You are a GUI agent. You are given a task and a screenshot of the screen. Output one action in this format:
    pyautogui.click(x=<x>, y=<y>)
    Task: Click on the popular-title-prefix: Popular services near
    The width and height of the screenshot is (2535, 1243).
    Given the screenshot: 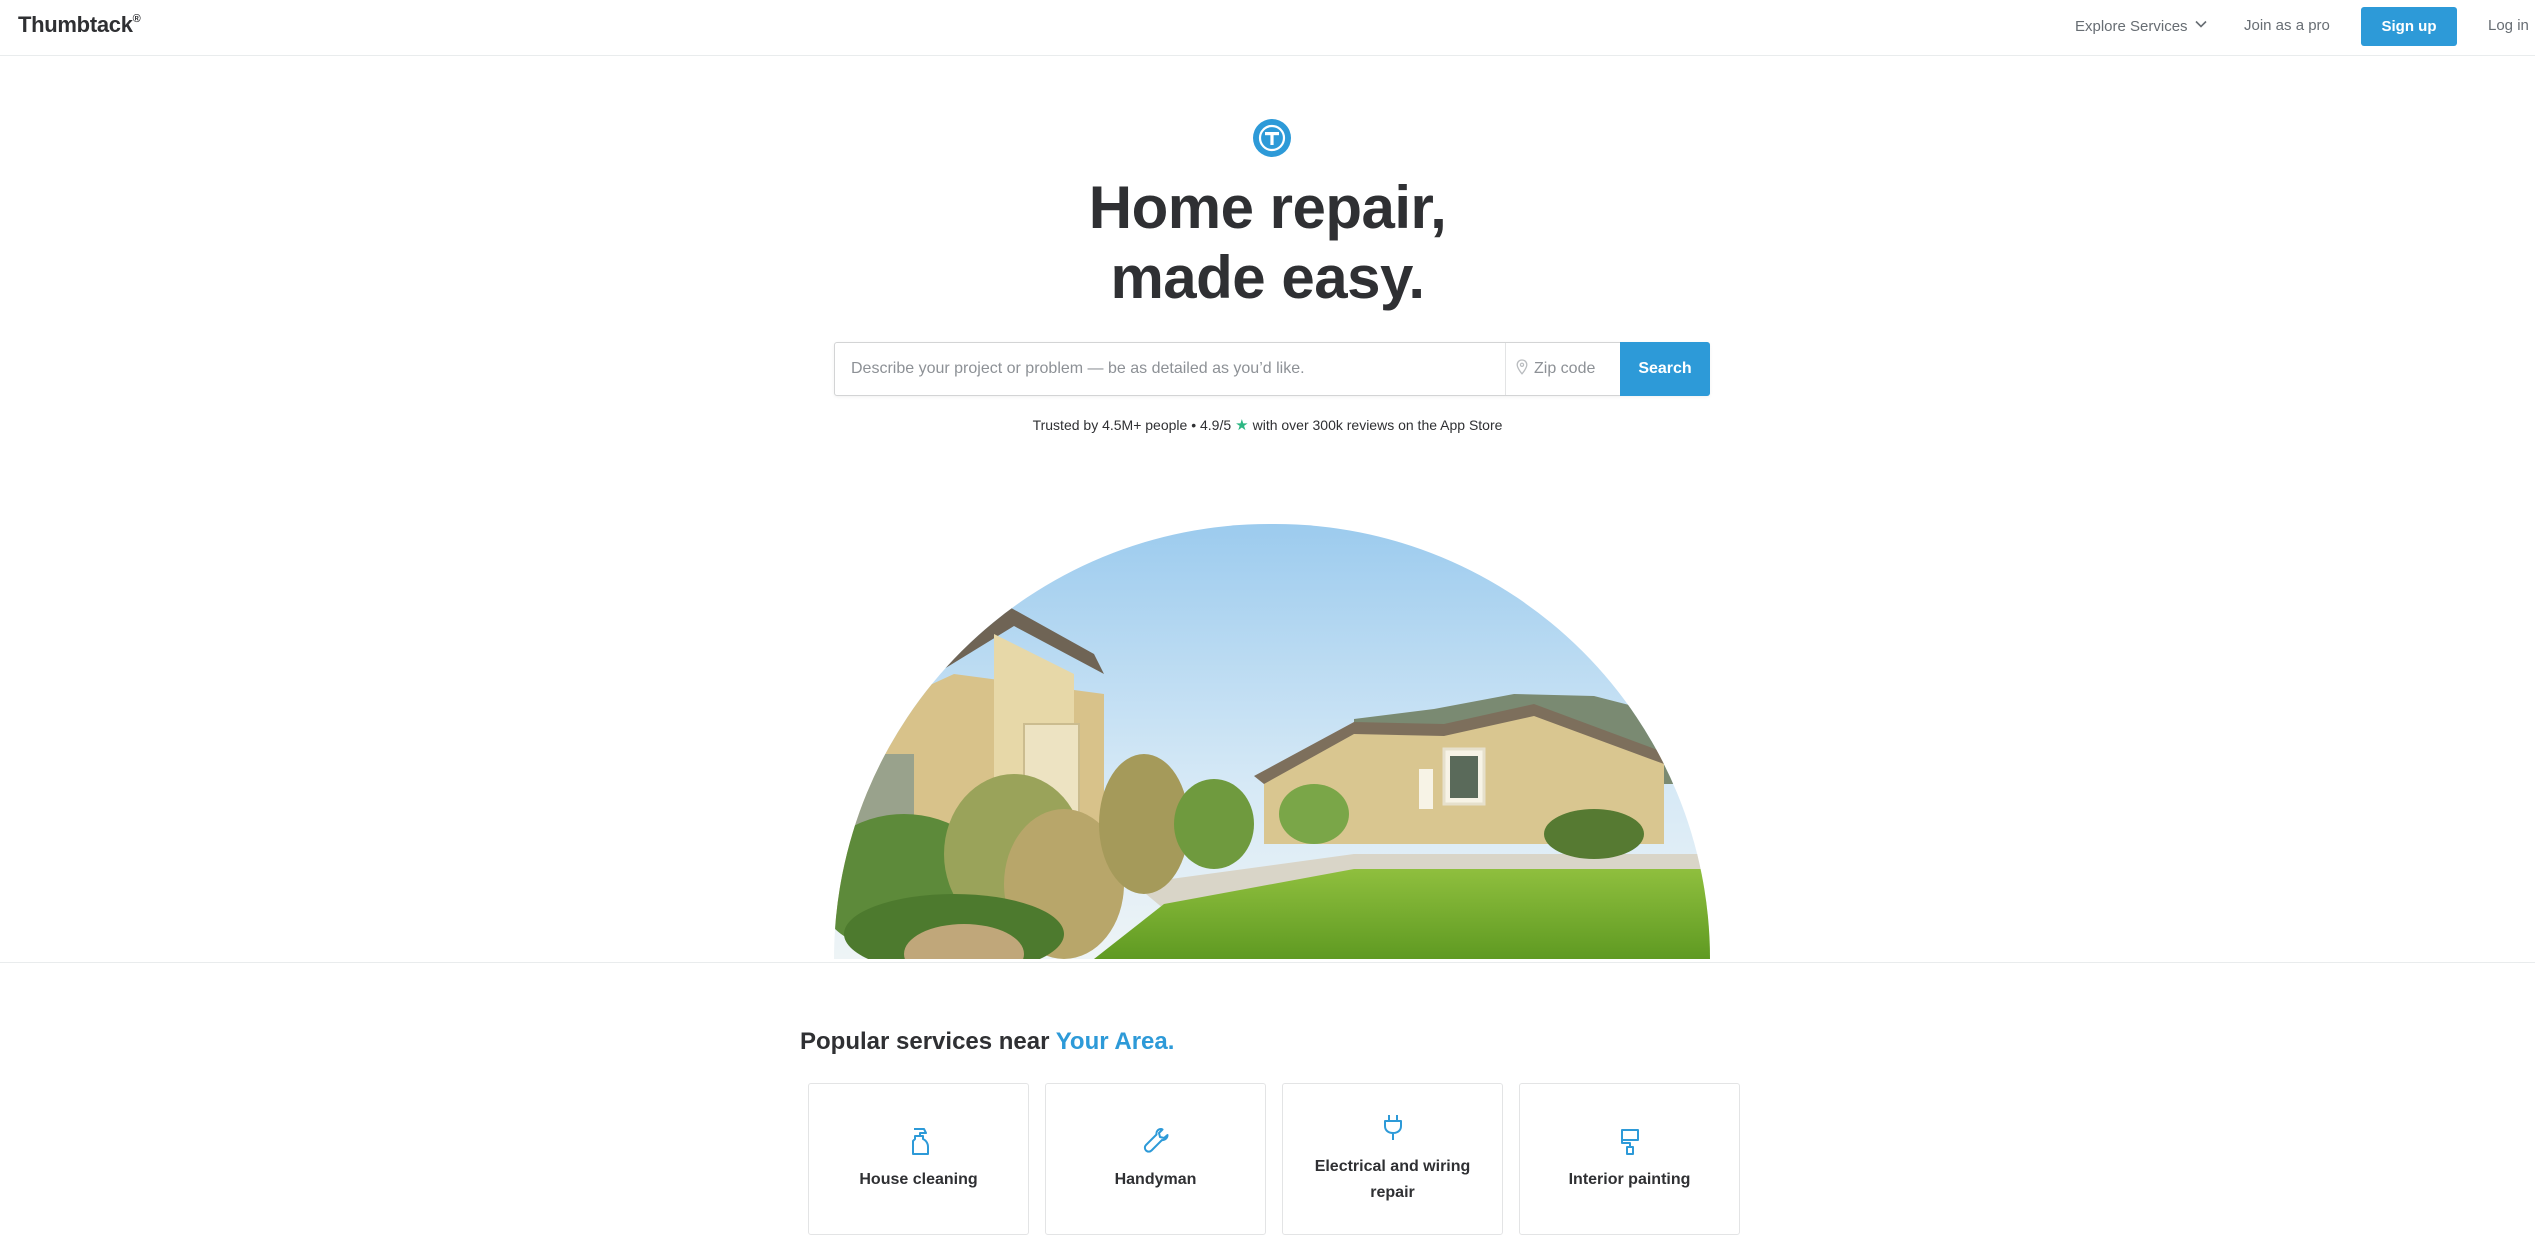 What is the action you would take?
    pyautogui.click(x=925, y=1041)
    